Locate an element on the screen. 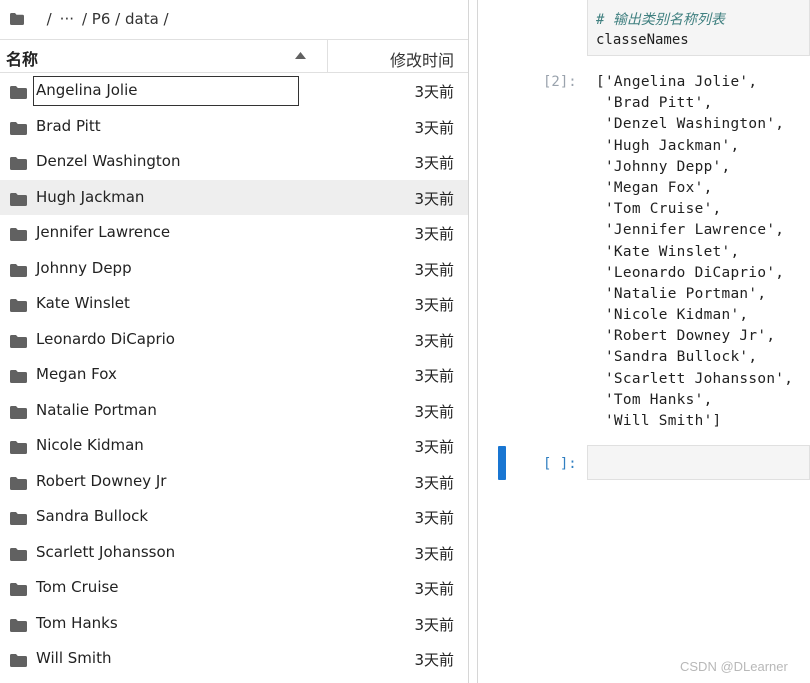 The image size is (810, 683). file-row: Johnny Depp 3天前 is located at coordinates (234, 269).